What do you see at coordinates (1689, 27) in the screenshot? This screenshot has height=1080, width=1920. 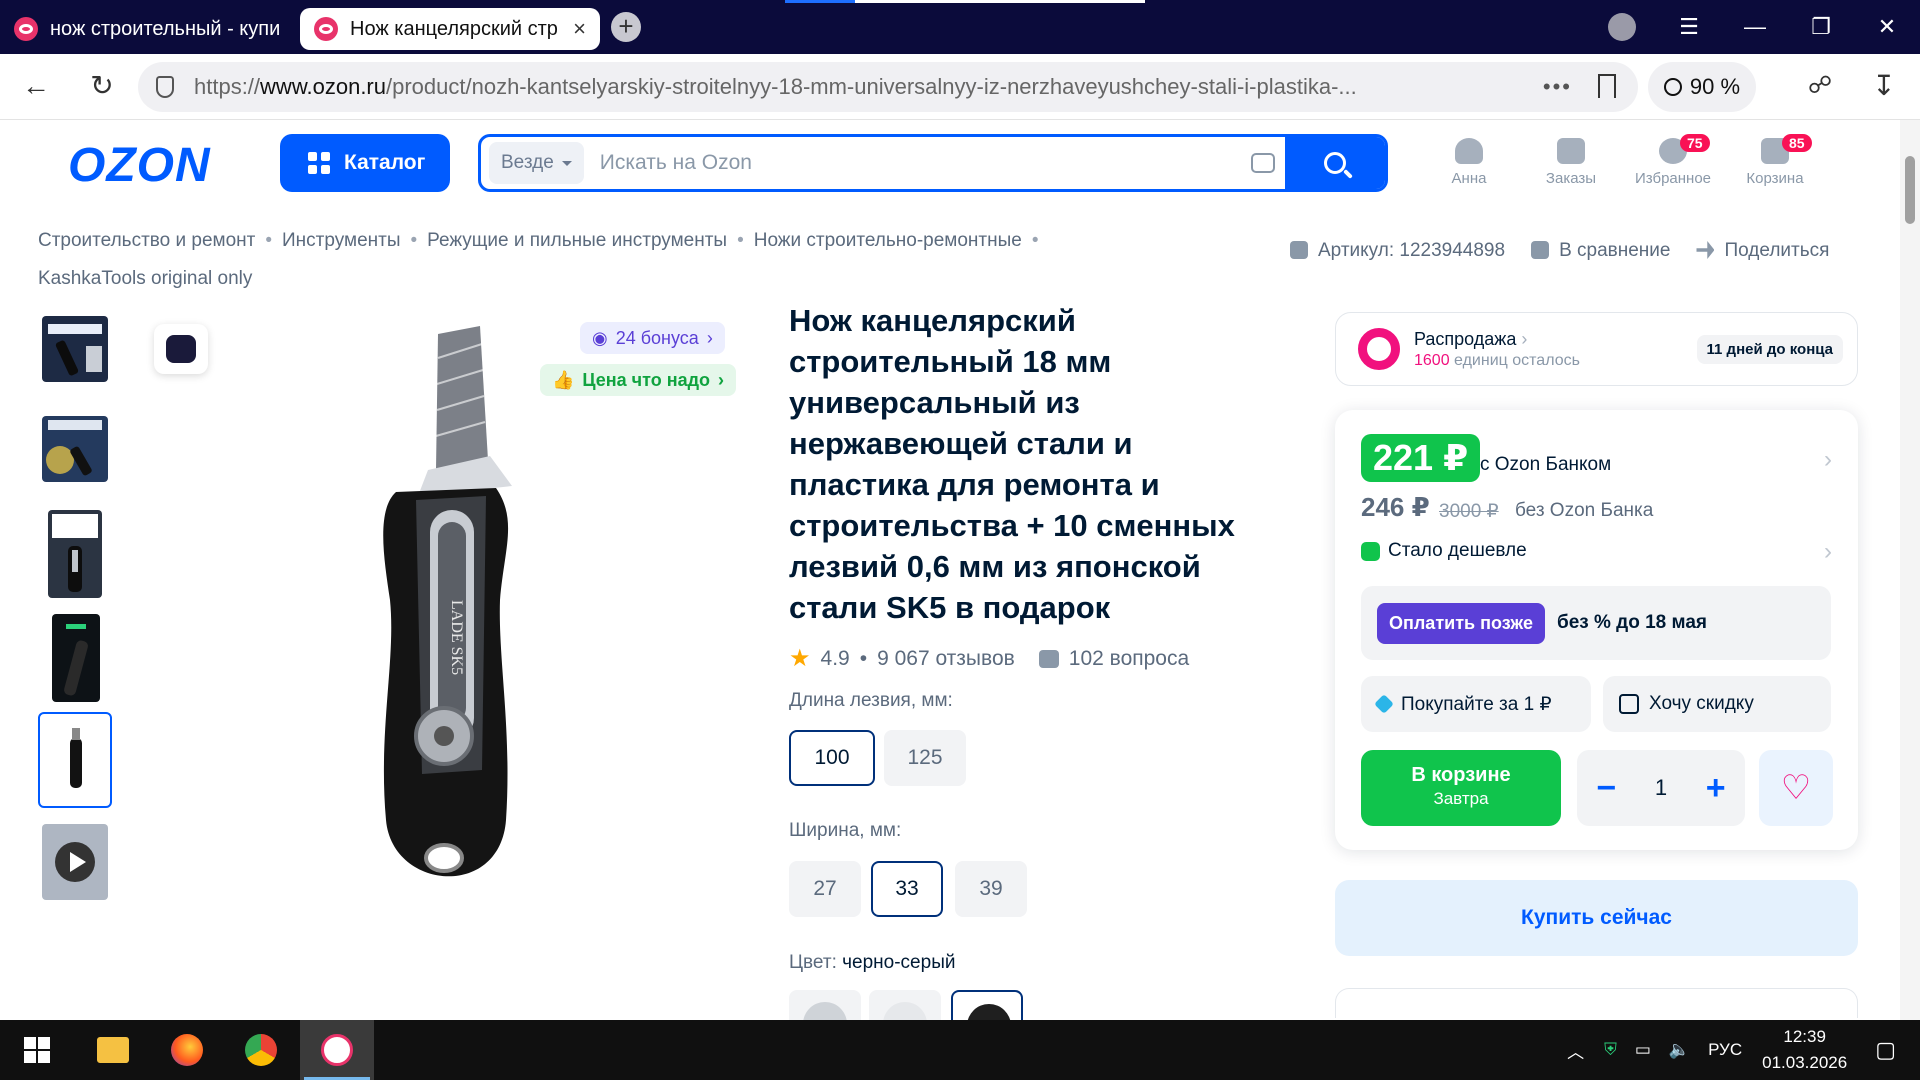 I see `menu-icon: ☰` at bounding box center [1689, 27].